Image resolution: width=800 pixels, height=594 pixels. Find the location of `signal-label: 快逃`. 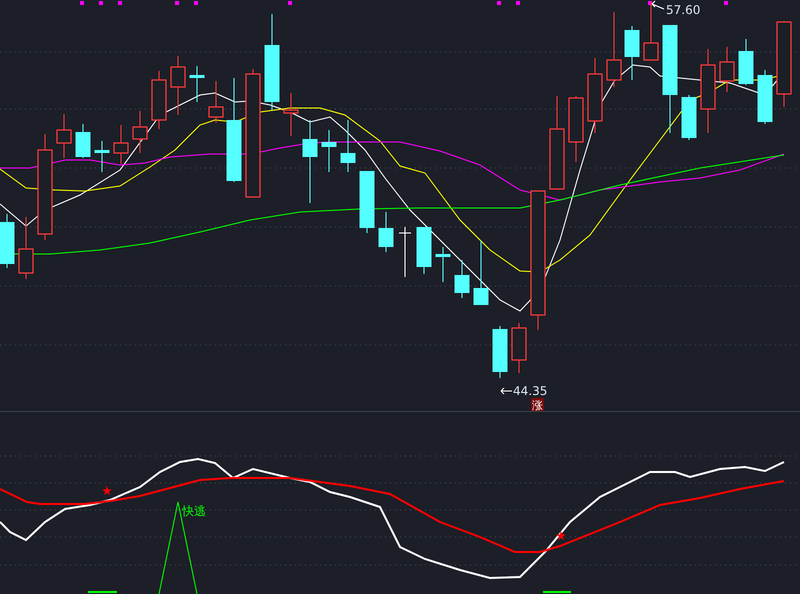

signal-label: 快逃 is located at coordinates (194, 511).